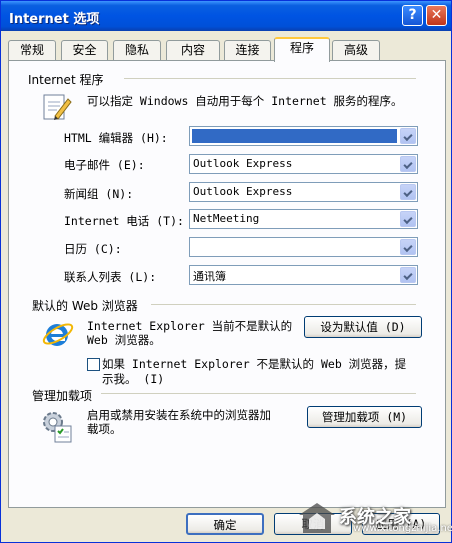 Image resolution: width=452 pixels, height=543 pixels. What do you see at coordinates (116, 138) in the screenshot?
I see `html-editor-label: HTML 编辑器 (H):` at bounding box center [116, 138].